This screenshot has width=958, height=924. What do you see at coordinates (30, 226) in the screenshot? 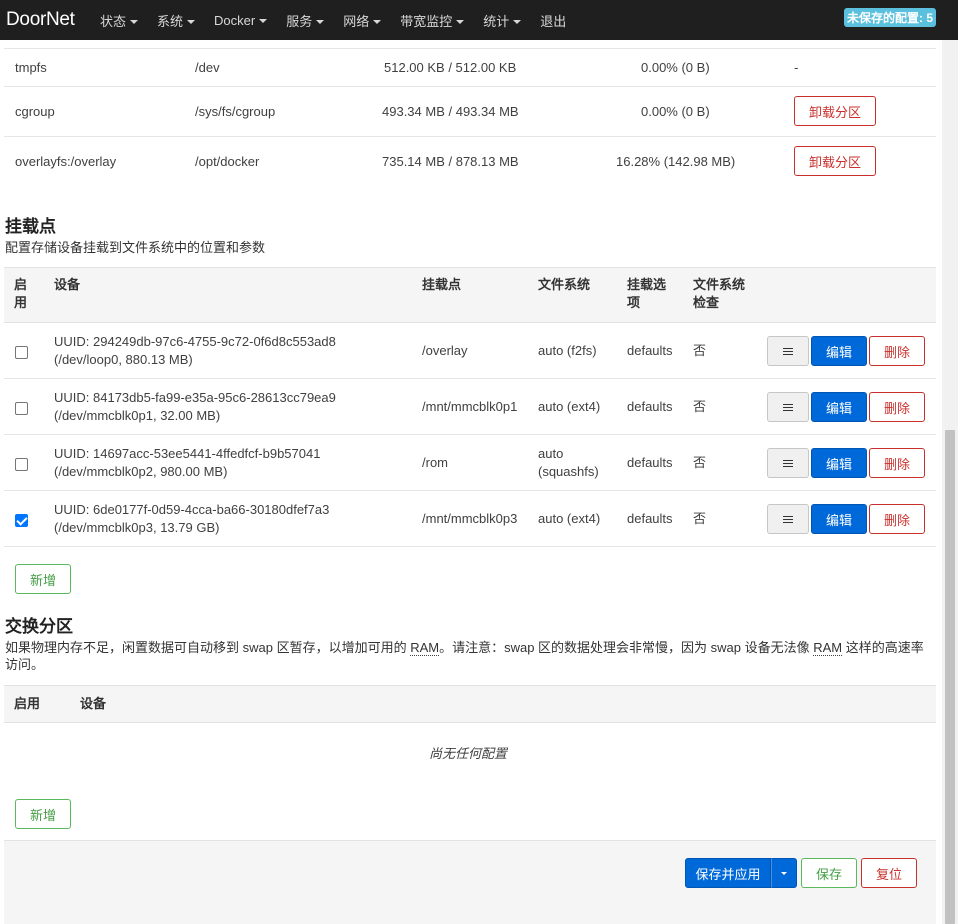
I see `section-title-mount-points: 挂载点` at bounding box center [30, 226].